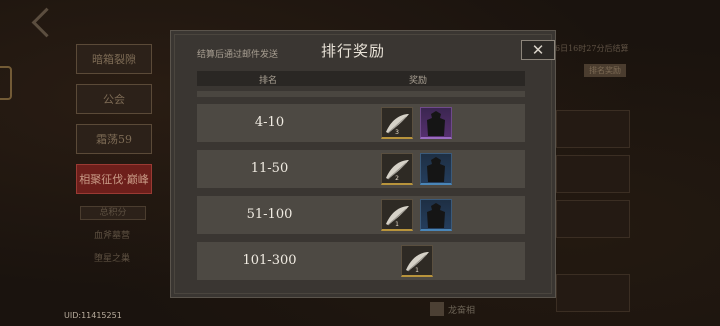 This screenshot has width=720, height=326. I want to click on column-reward-header: 奖励, so click(418, 81).